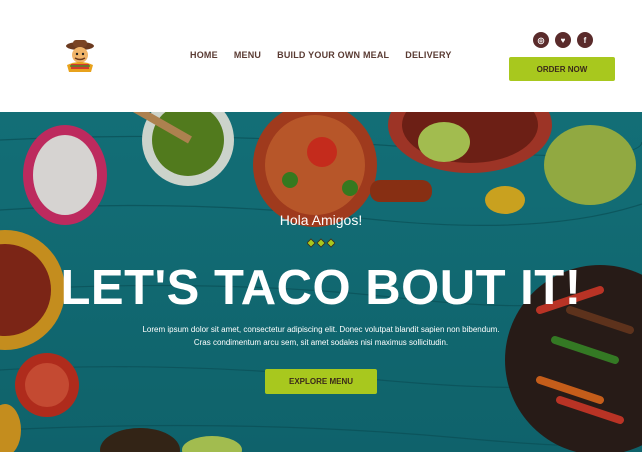 Image resolution: width=642 pixels, height=452 pixels. What do you see at coordinates (247, 55) in the screenshot?
I see `nav-item-menu: MENU` at bounding box center [247, 55].